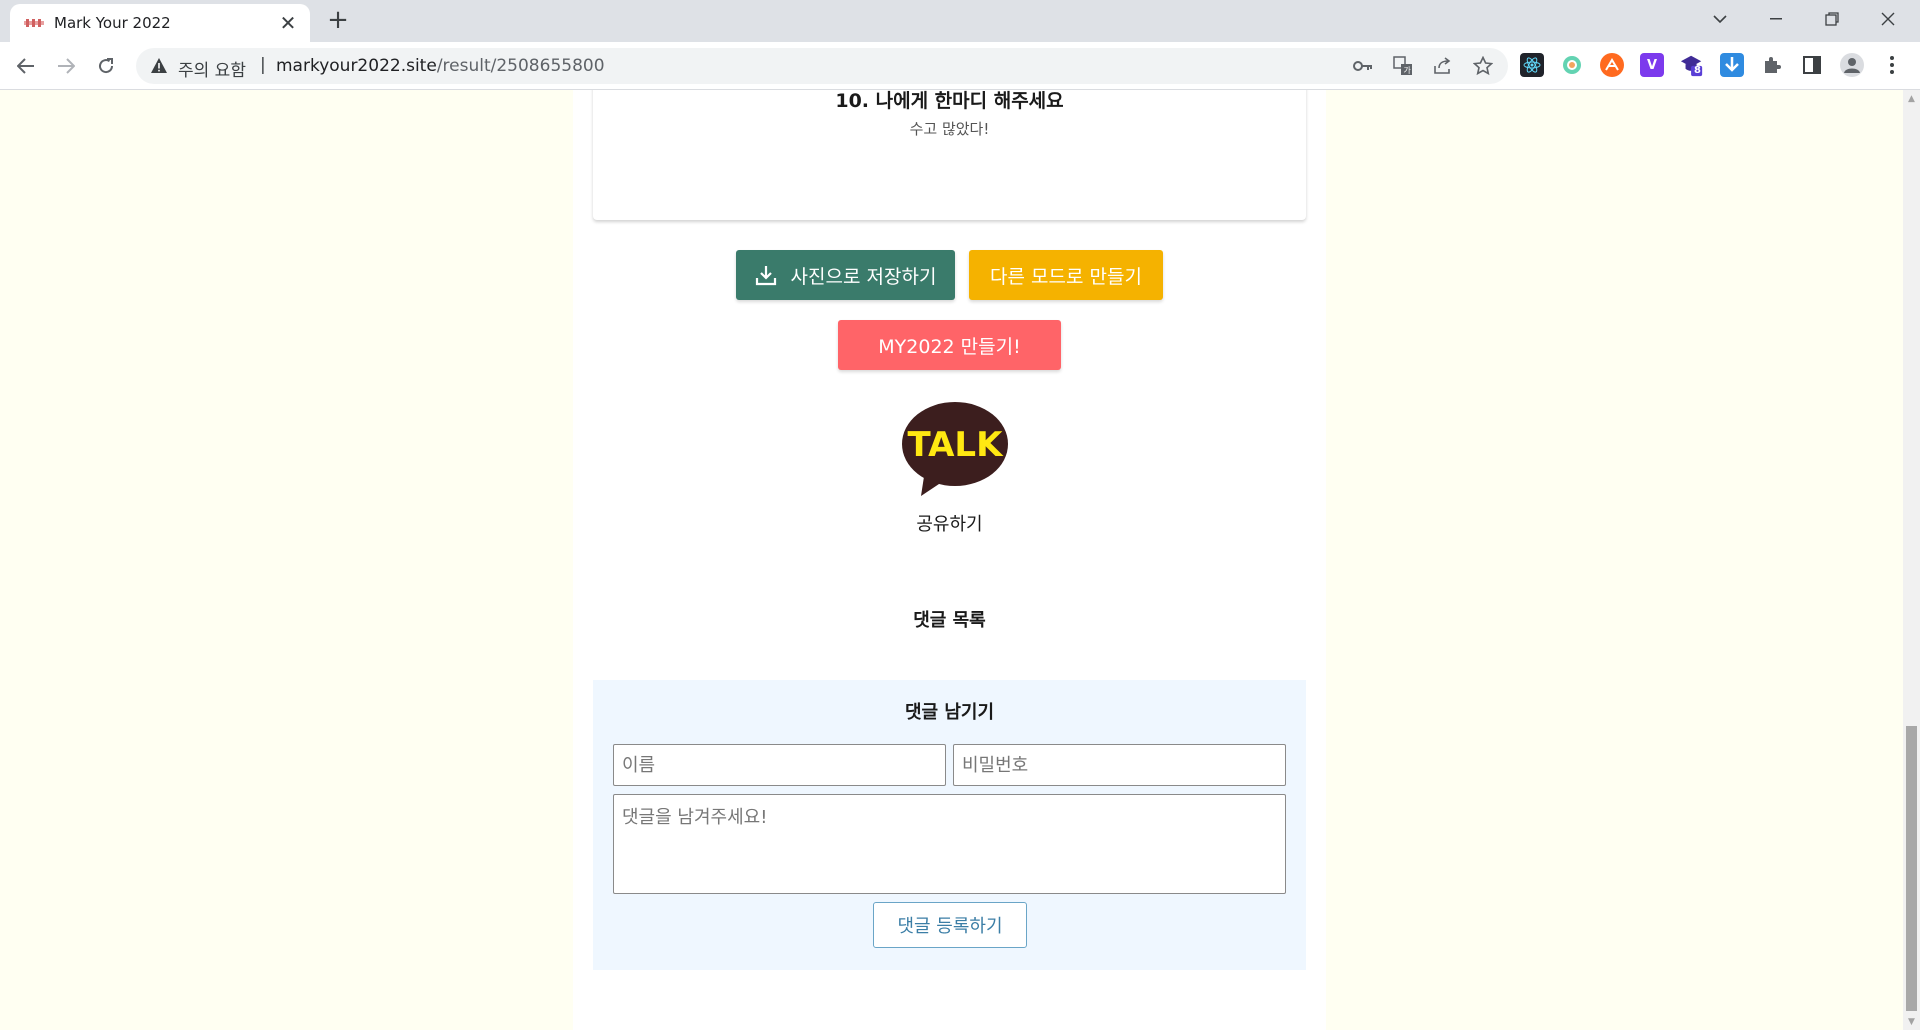 Image resolution: width=1920 pixels, height=1030 pixels. What do you see at coordinates (1888, 19) in the screenshot?
I see `close-window-button` at bounding box center [1888, 19].